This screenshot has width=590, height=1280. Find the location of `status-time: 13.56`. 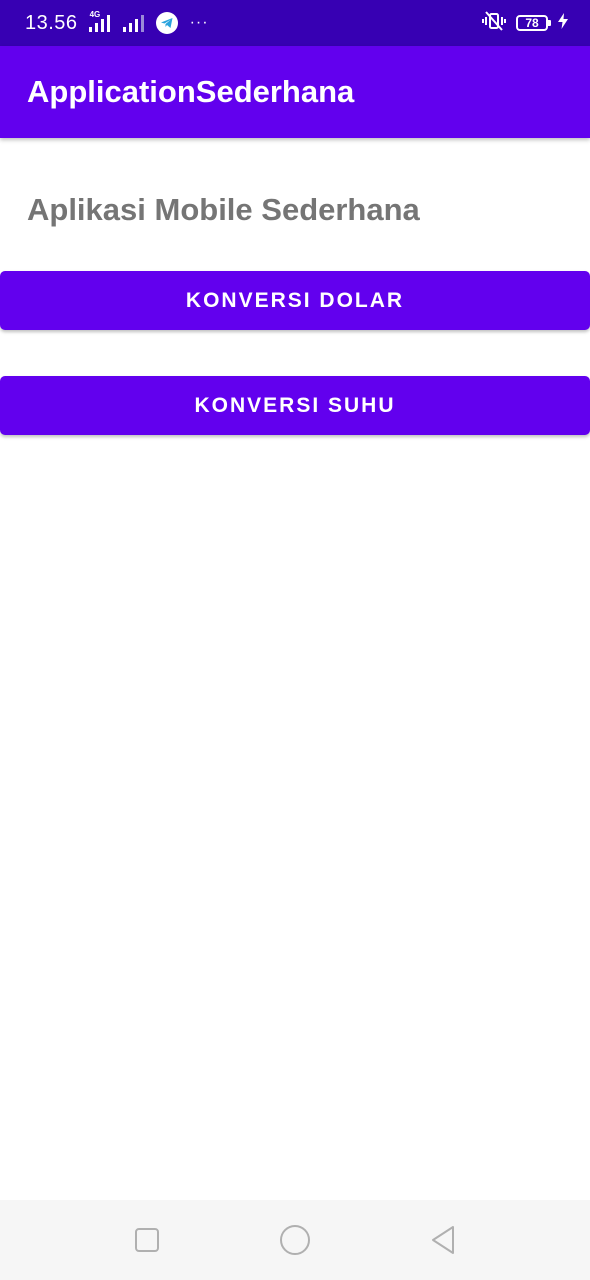

status-time: 13.56 is located at coordinates (51, 22).